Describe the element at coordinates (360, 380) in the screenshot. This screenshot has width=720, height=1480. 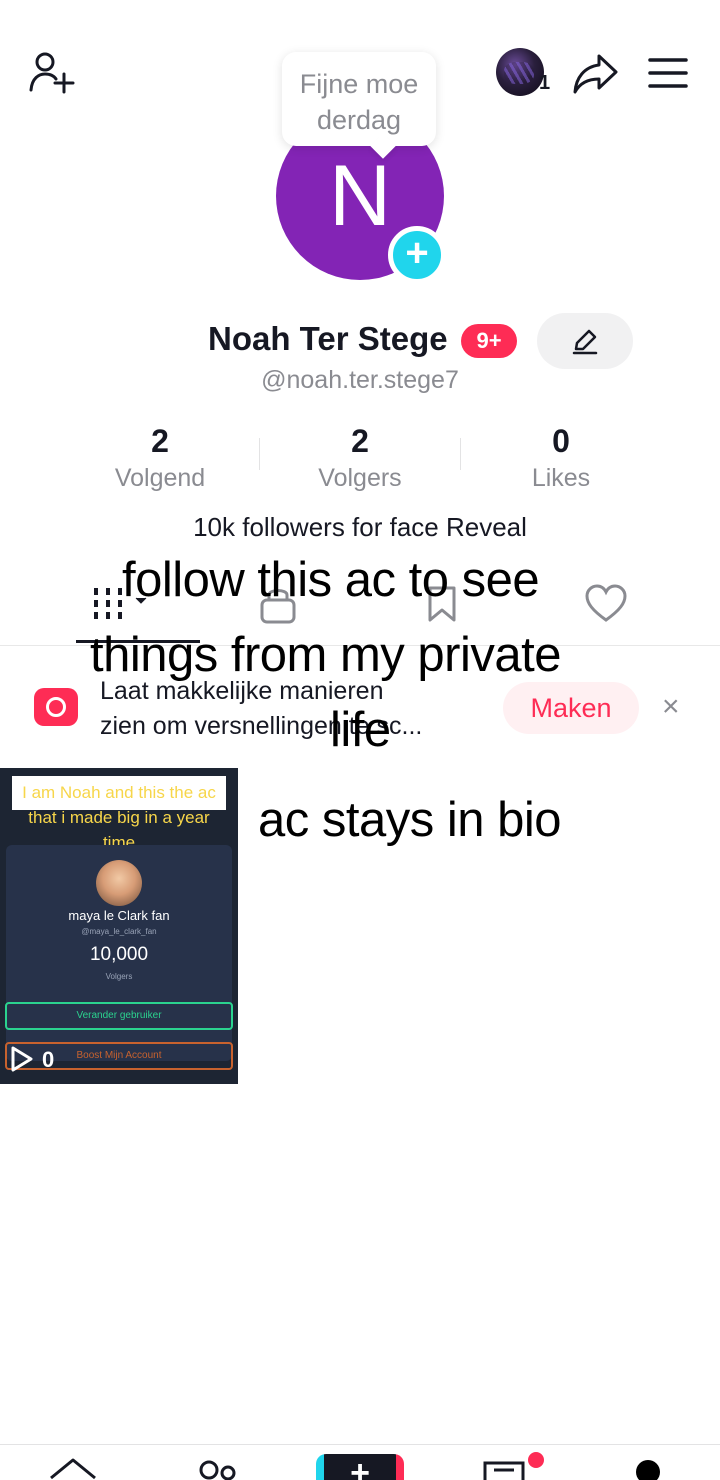
I see `profile-handle: @noah.ter.stege7` at that location.